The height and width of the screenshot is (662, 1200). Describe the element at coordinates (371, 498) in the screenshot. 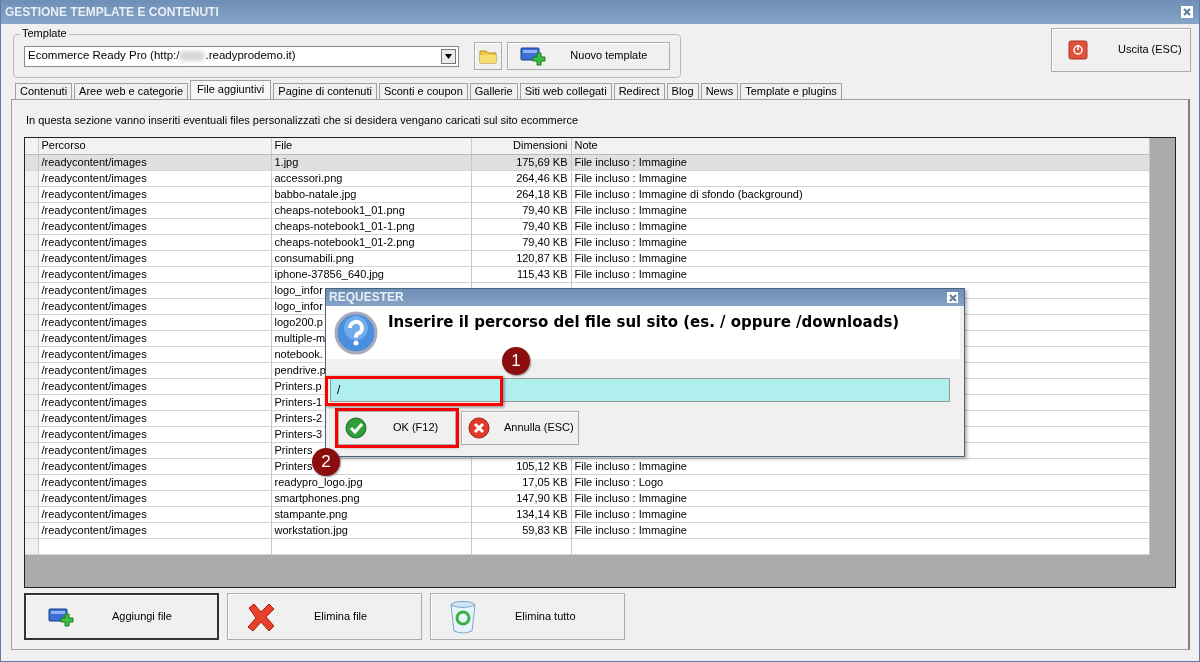

I see `table-cell: smartphones.png` at that location.